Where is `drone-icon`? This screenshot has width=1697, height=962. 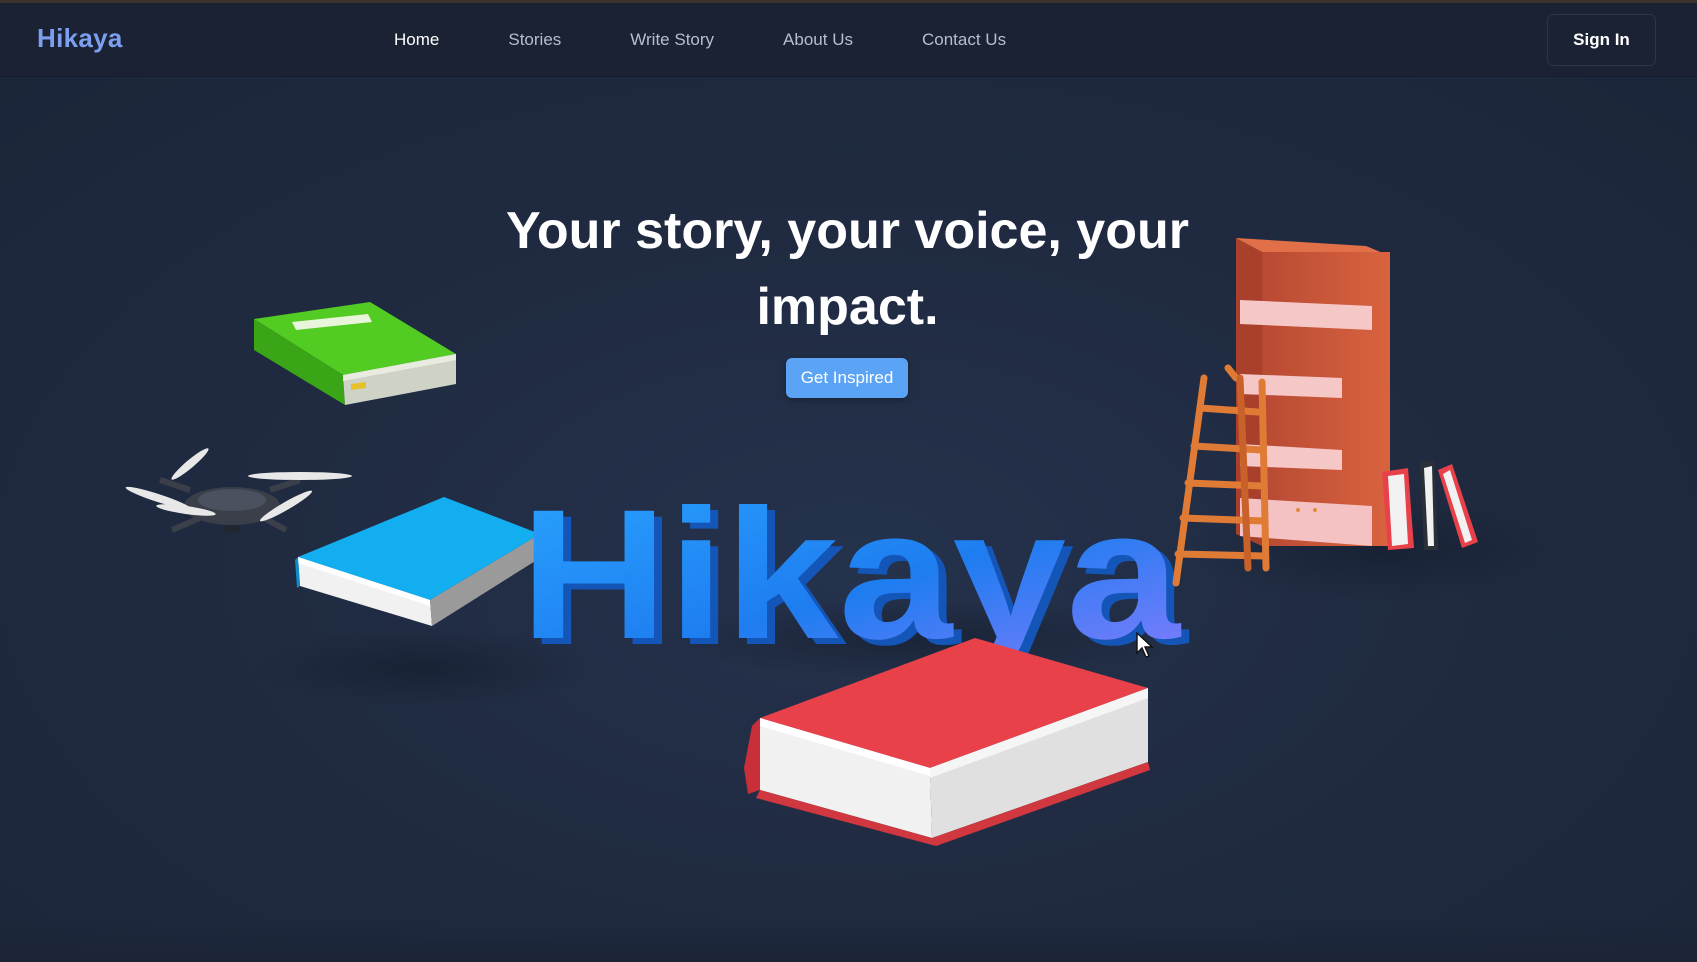
drone-icon is located at coordinates (238, 490).